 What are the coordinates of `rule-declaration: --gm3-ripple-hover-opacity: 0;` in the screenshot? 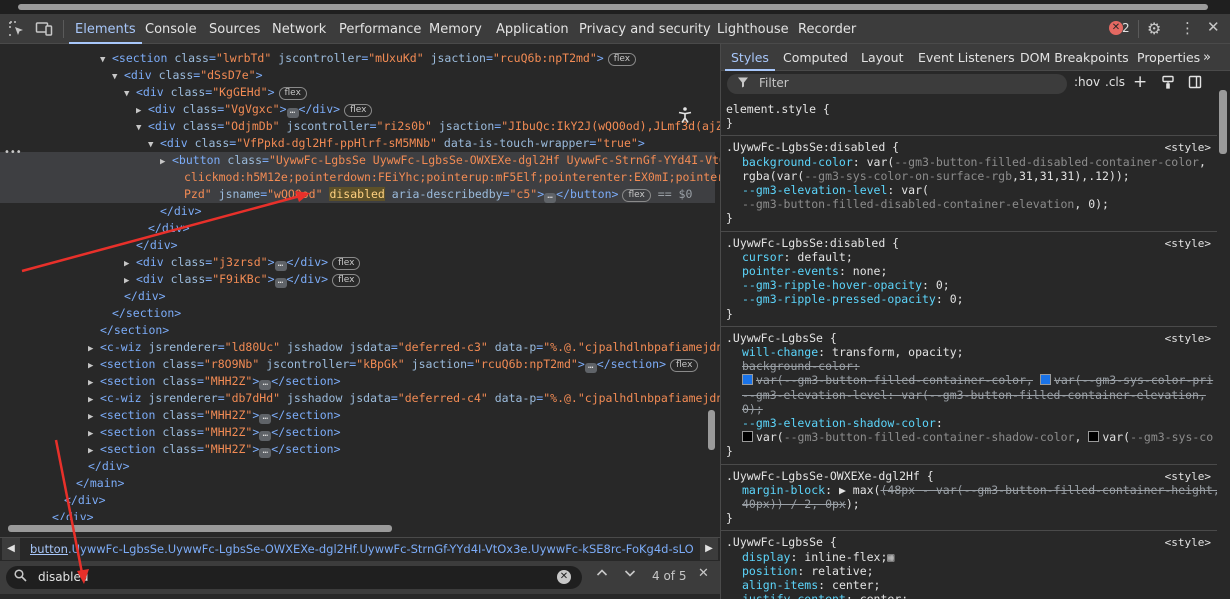 It's located at (846, 285).